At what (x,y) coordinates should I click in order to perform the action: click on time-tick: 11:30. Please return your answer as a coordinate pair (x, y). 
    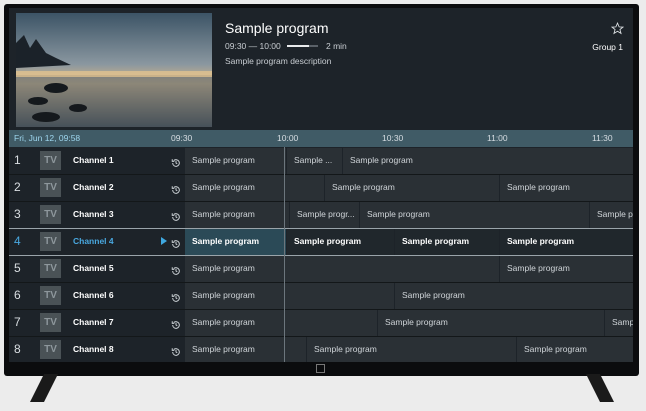
    Looking at the image, I should click on (602, 138).